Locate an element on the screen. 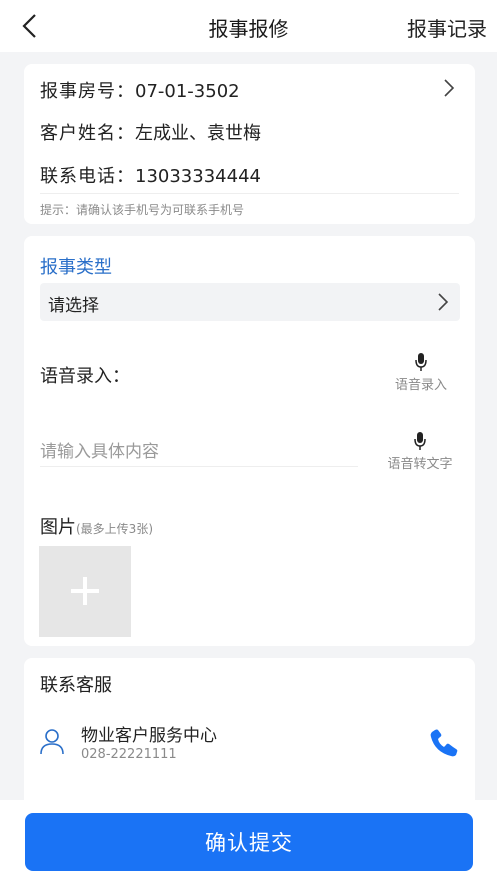 The width and height of the screenshot is (497, 883). room-row: 报事房号：07-01-3502 is located at coordinates (140, 90).